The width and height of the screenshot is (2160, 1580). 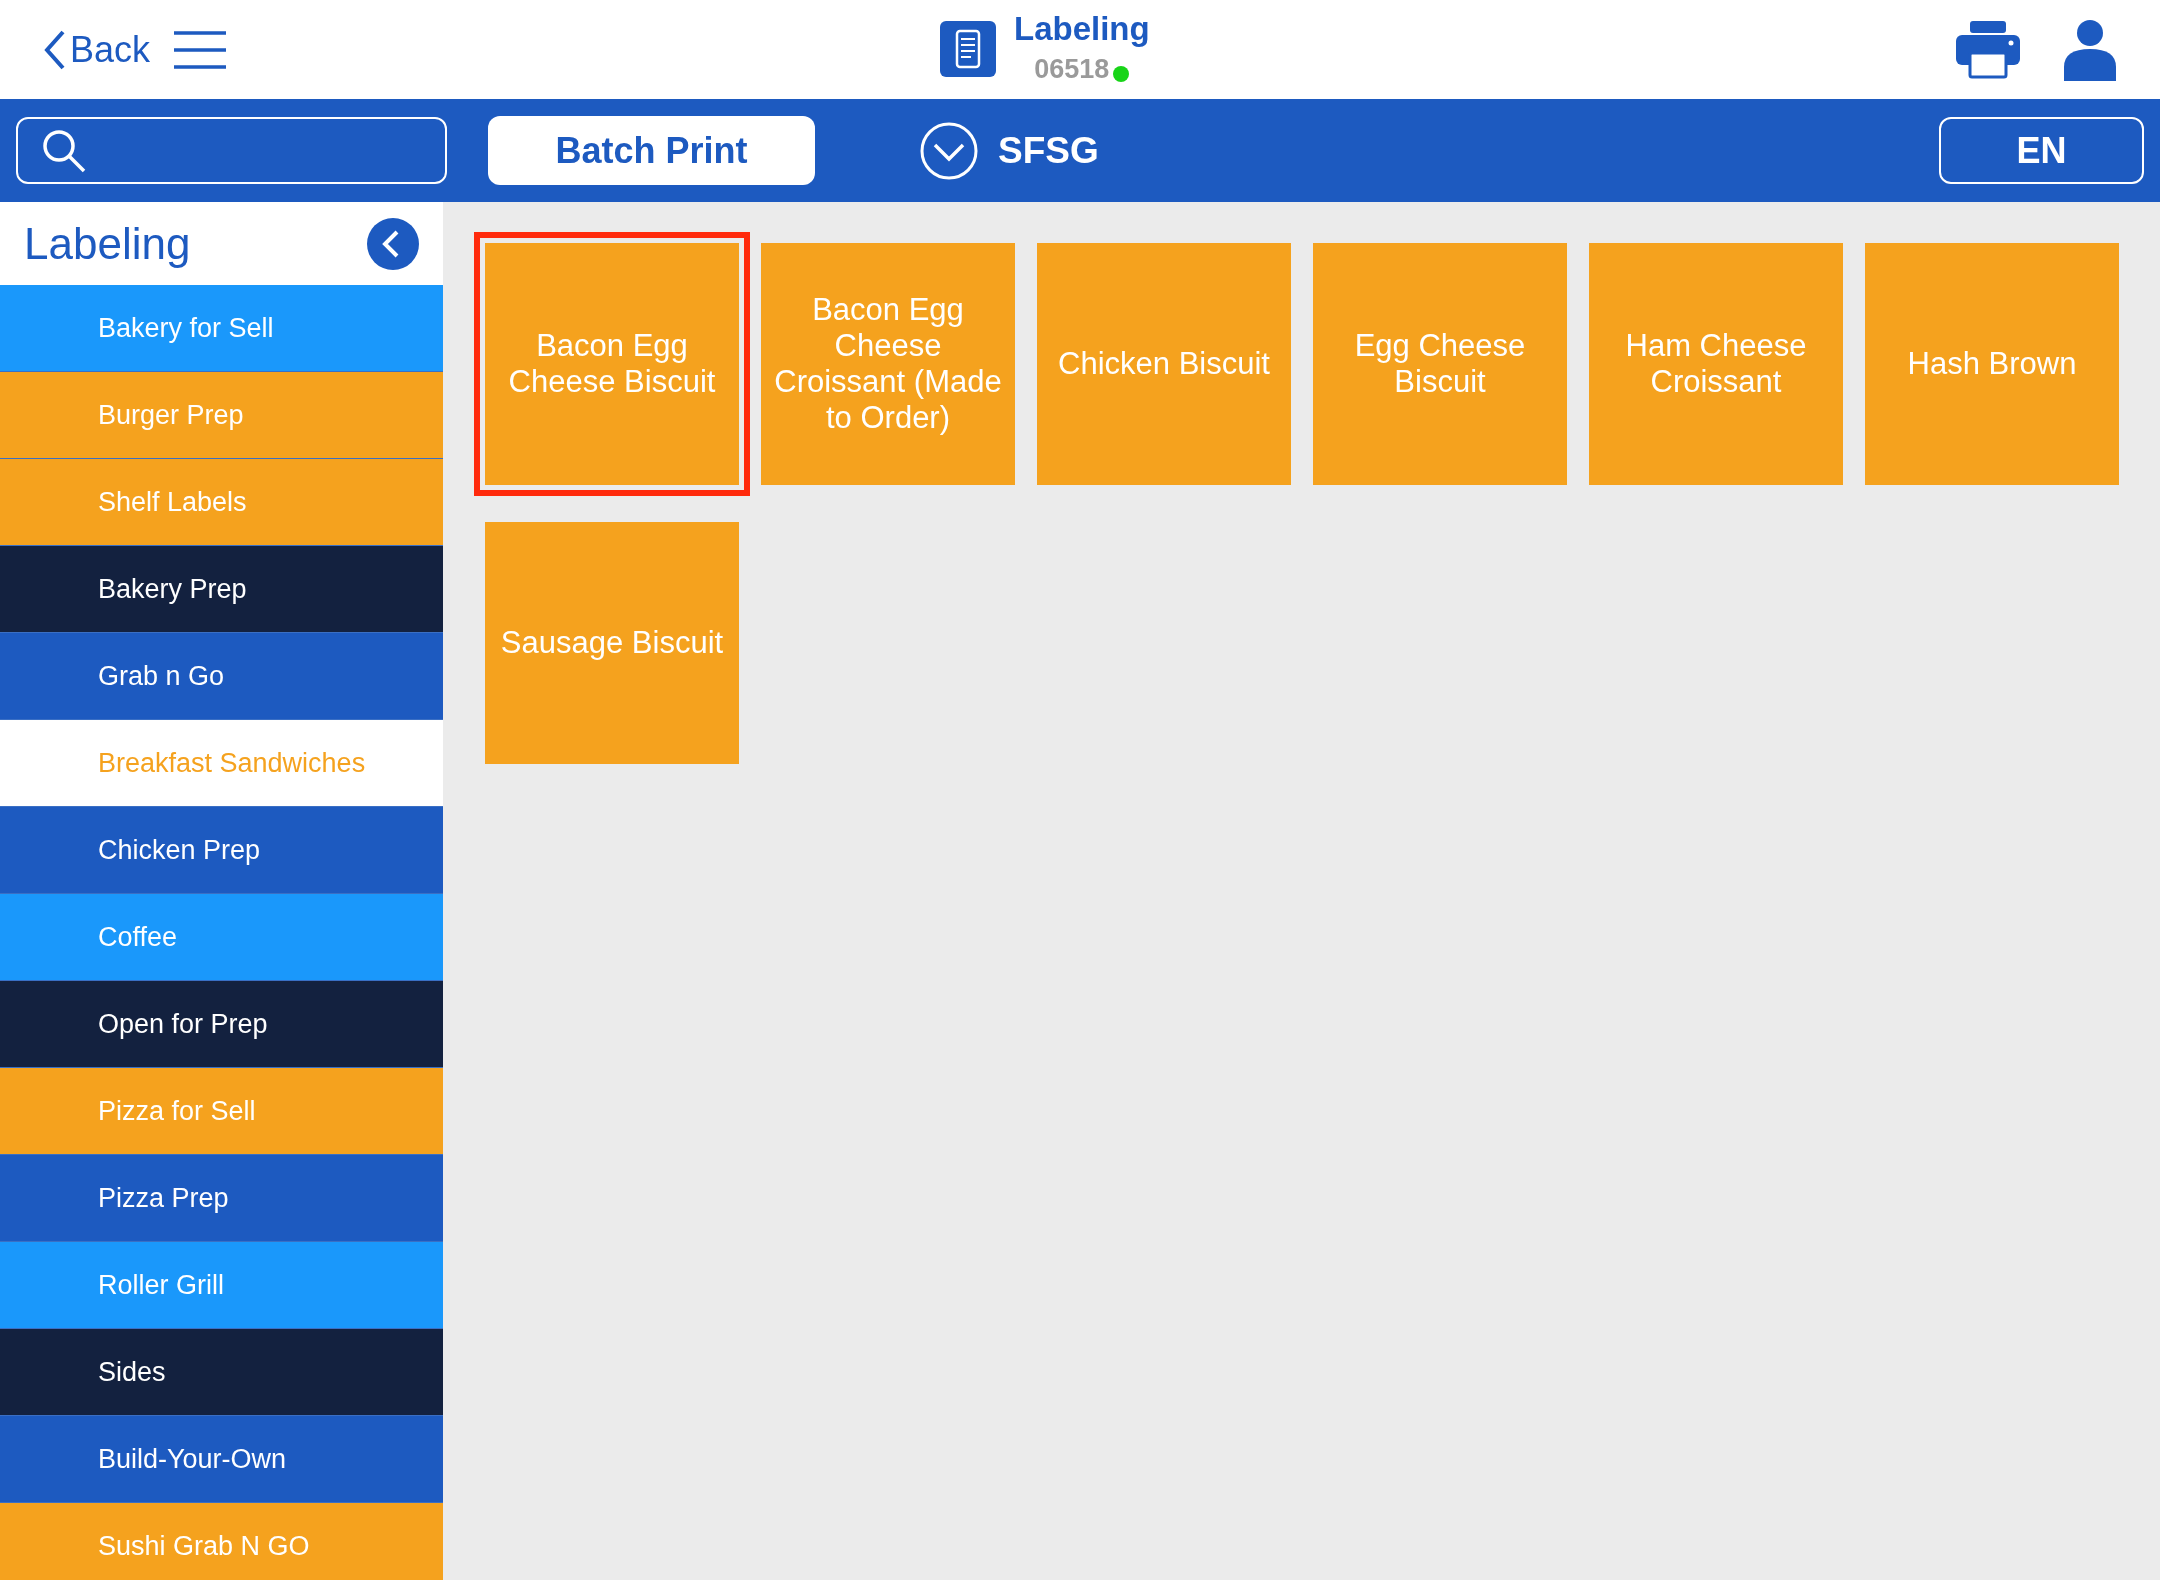 I want to click on store-number: 06518, so click(x=1072, y=70).